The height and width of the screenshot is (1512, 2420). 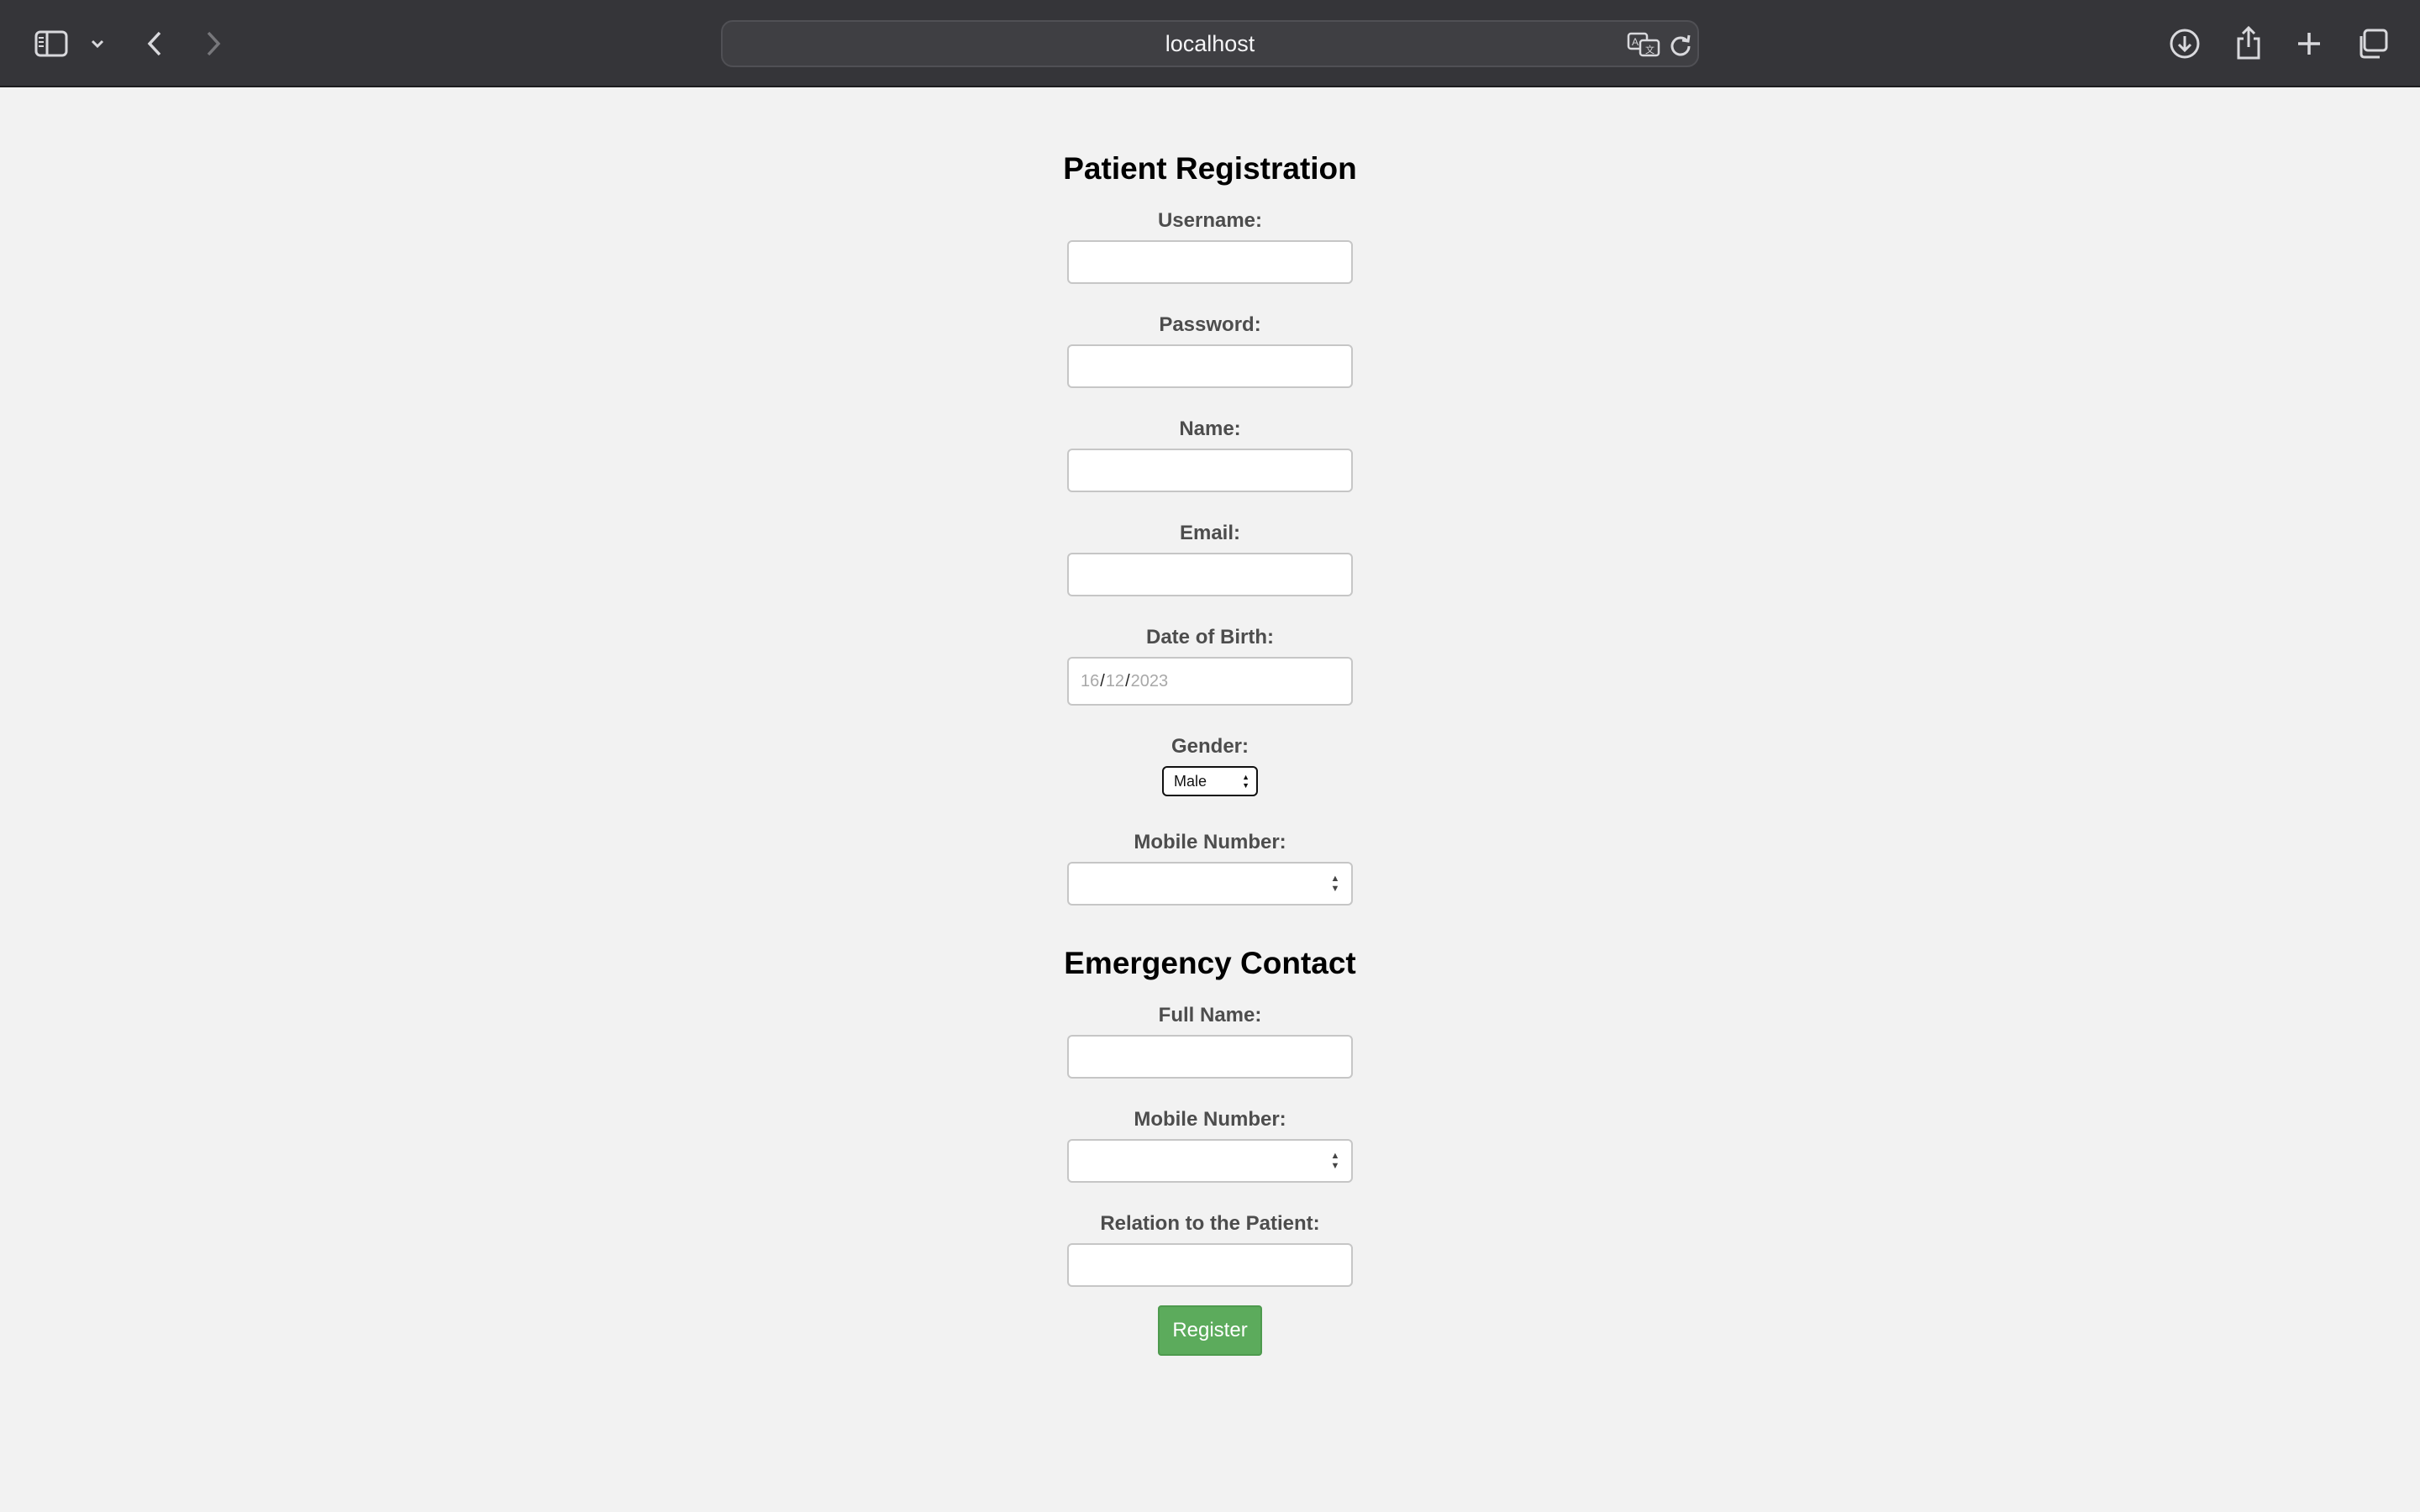 I want to click on download-icon, so click(x=2184, y=43).